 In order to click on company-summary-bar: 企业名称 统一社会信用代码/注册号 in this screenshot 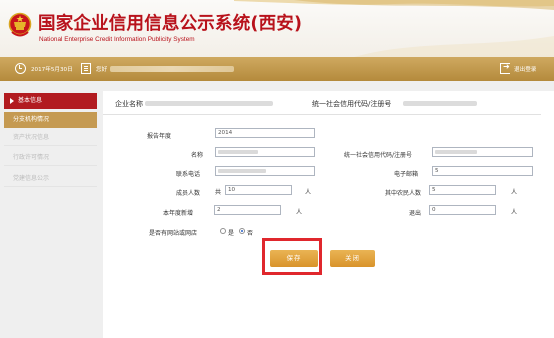, I will do `click(322, 103)`.